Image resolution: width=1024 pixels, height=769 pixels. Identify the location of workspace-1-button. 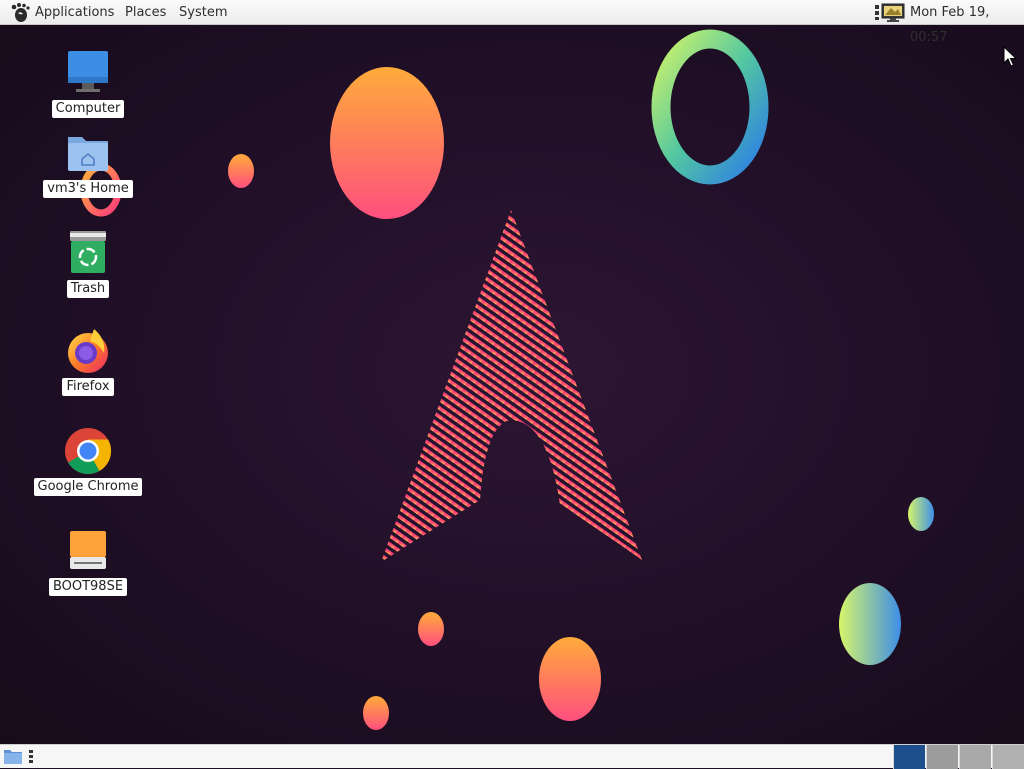
(909, 757).